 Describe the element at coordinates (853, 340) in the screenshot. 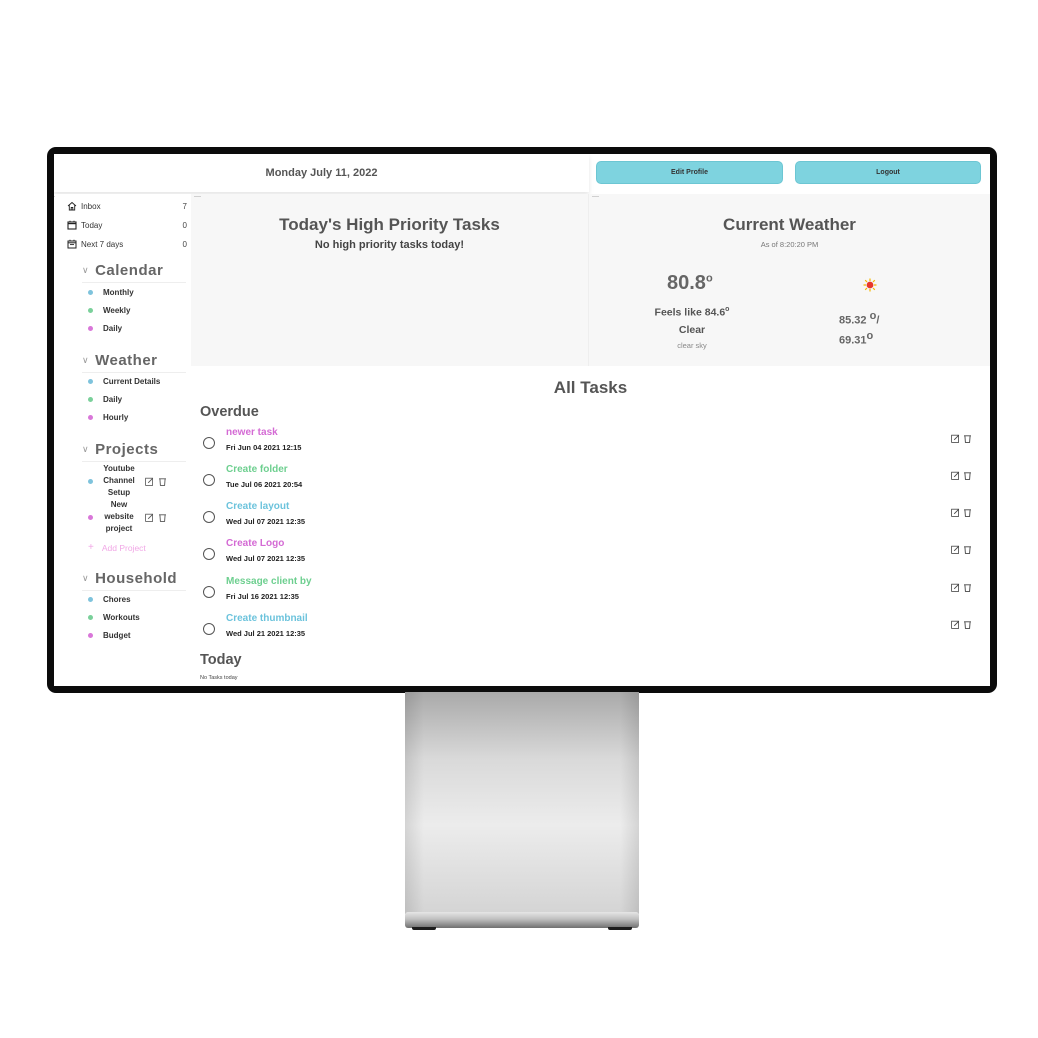

I see `low-temp-value: 69.31` at that location.